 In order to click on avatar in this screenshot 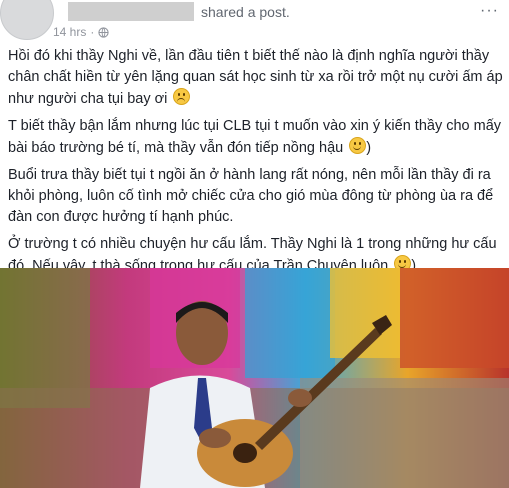, I will do `click(27, 20)`.